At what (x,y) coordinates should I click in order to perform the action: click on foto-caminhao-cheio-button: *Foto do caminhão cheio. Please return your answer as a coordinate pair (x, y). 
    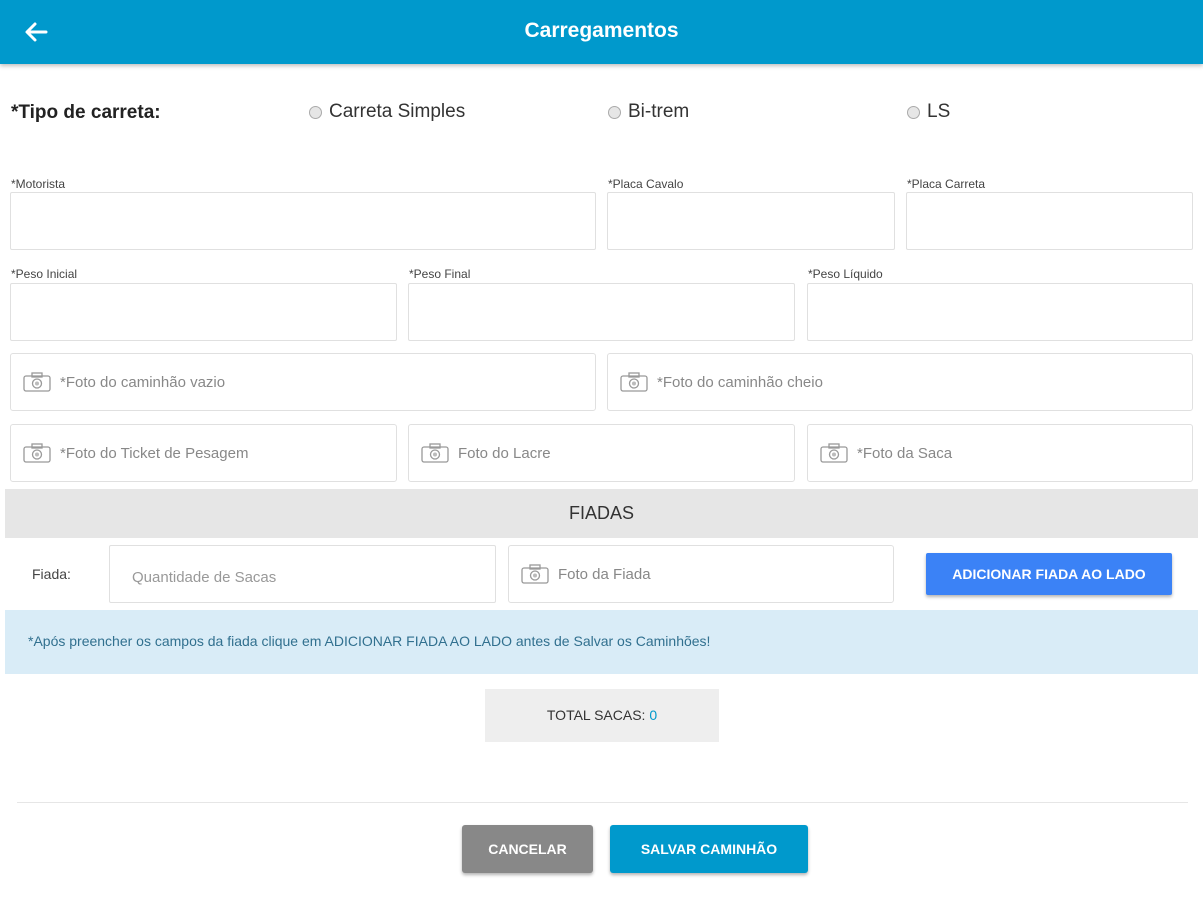
    Looking at the image, I should click on (900, 382).